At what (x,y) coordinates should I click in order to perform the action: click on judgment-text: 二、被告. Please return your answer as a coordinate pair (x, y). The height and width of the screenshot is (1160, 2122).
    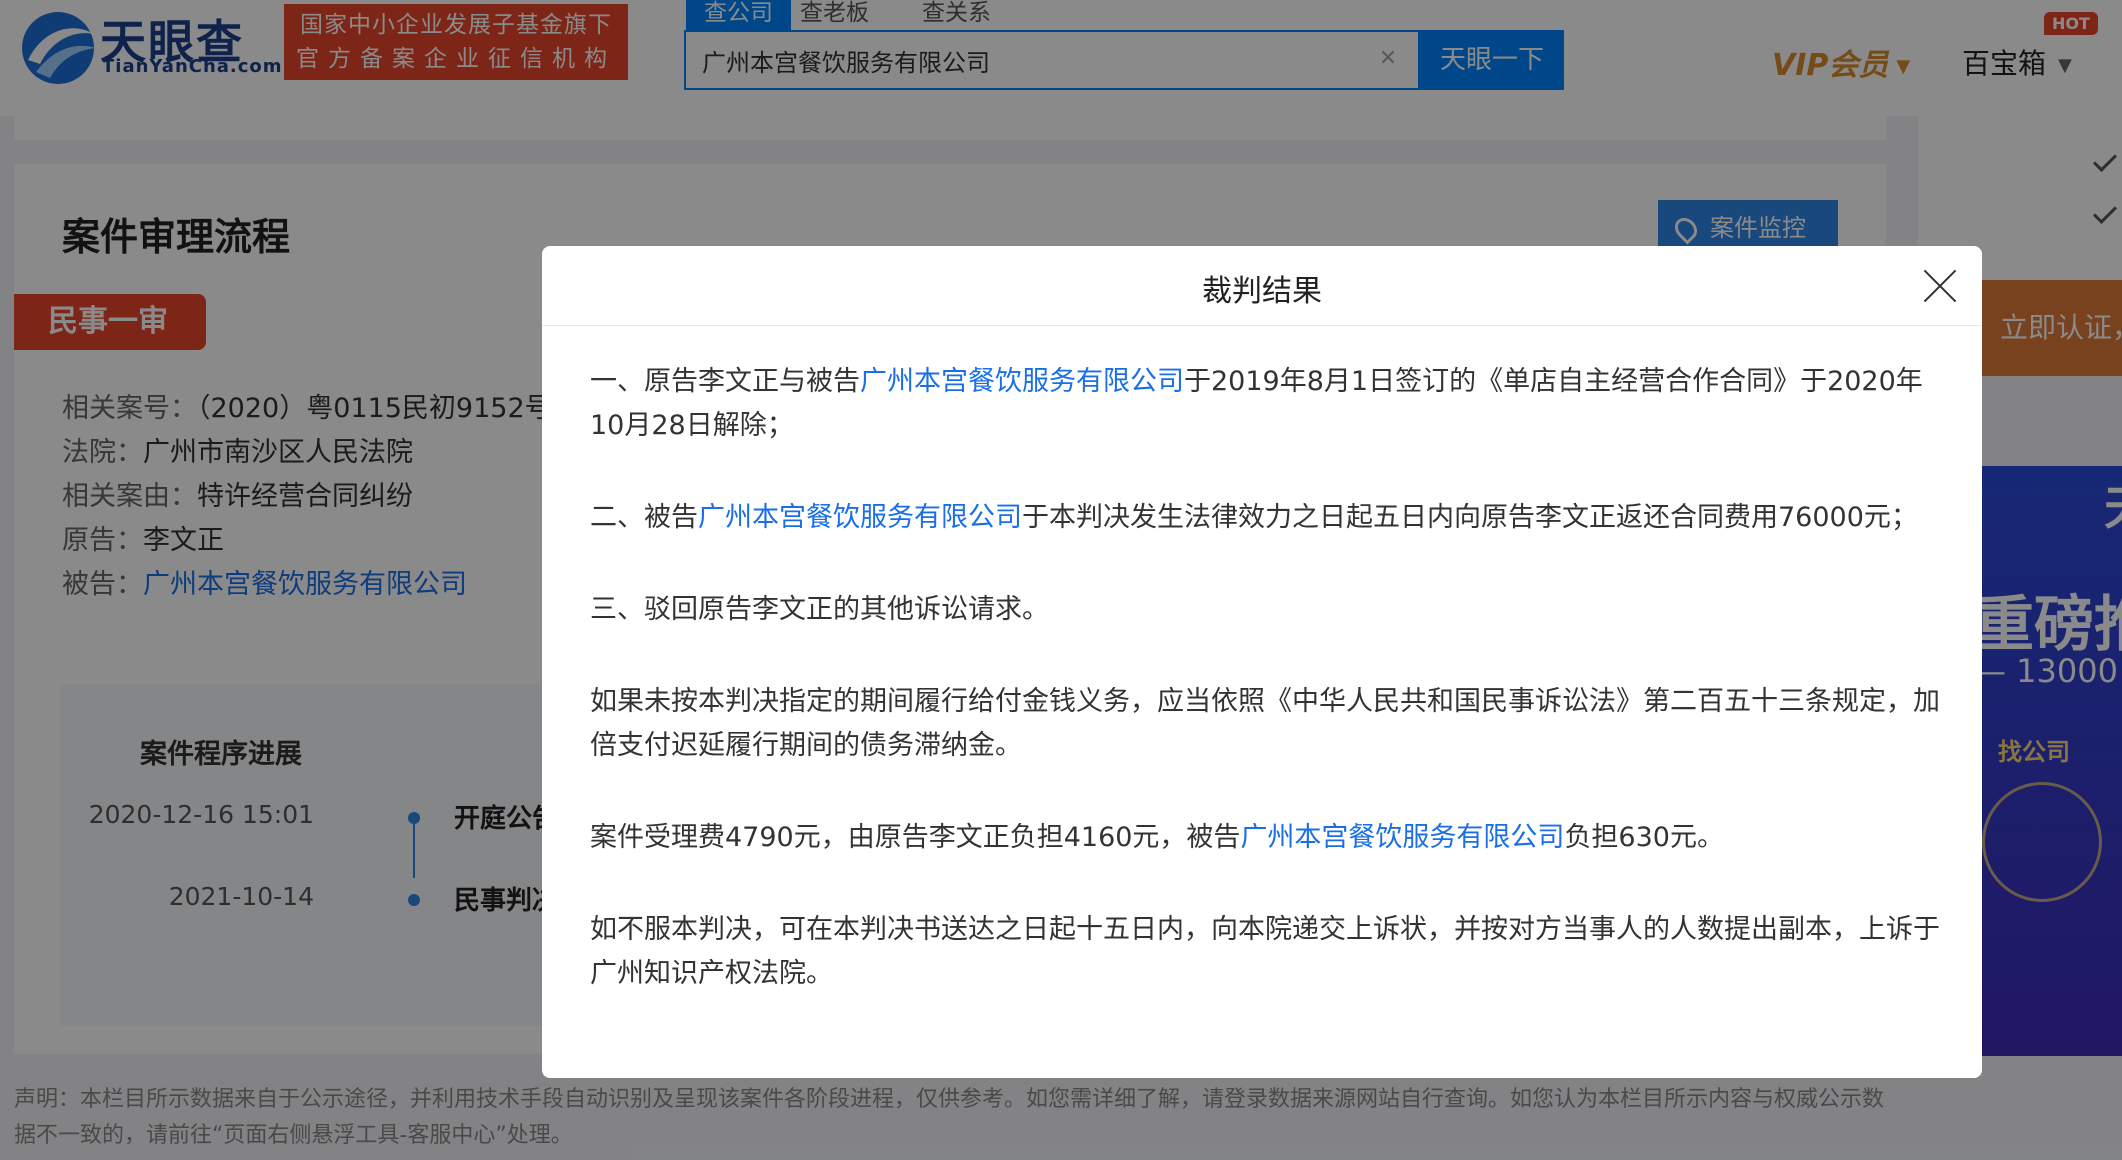
    Looking at the image, I should click on (644, 517).